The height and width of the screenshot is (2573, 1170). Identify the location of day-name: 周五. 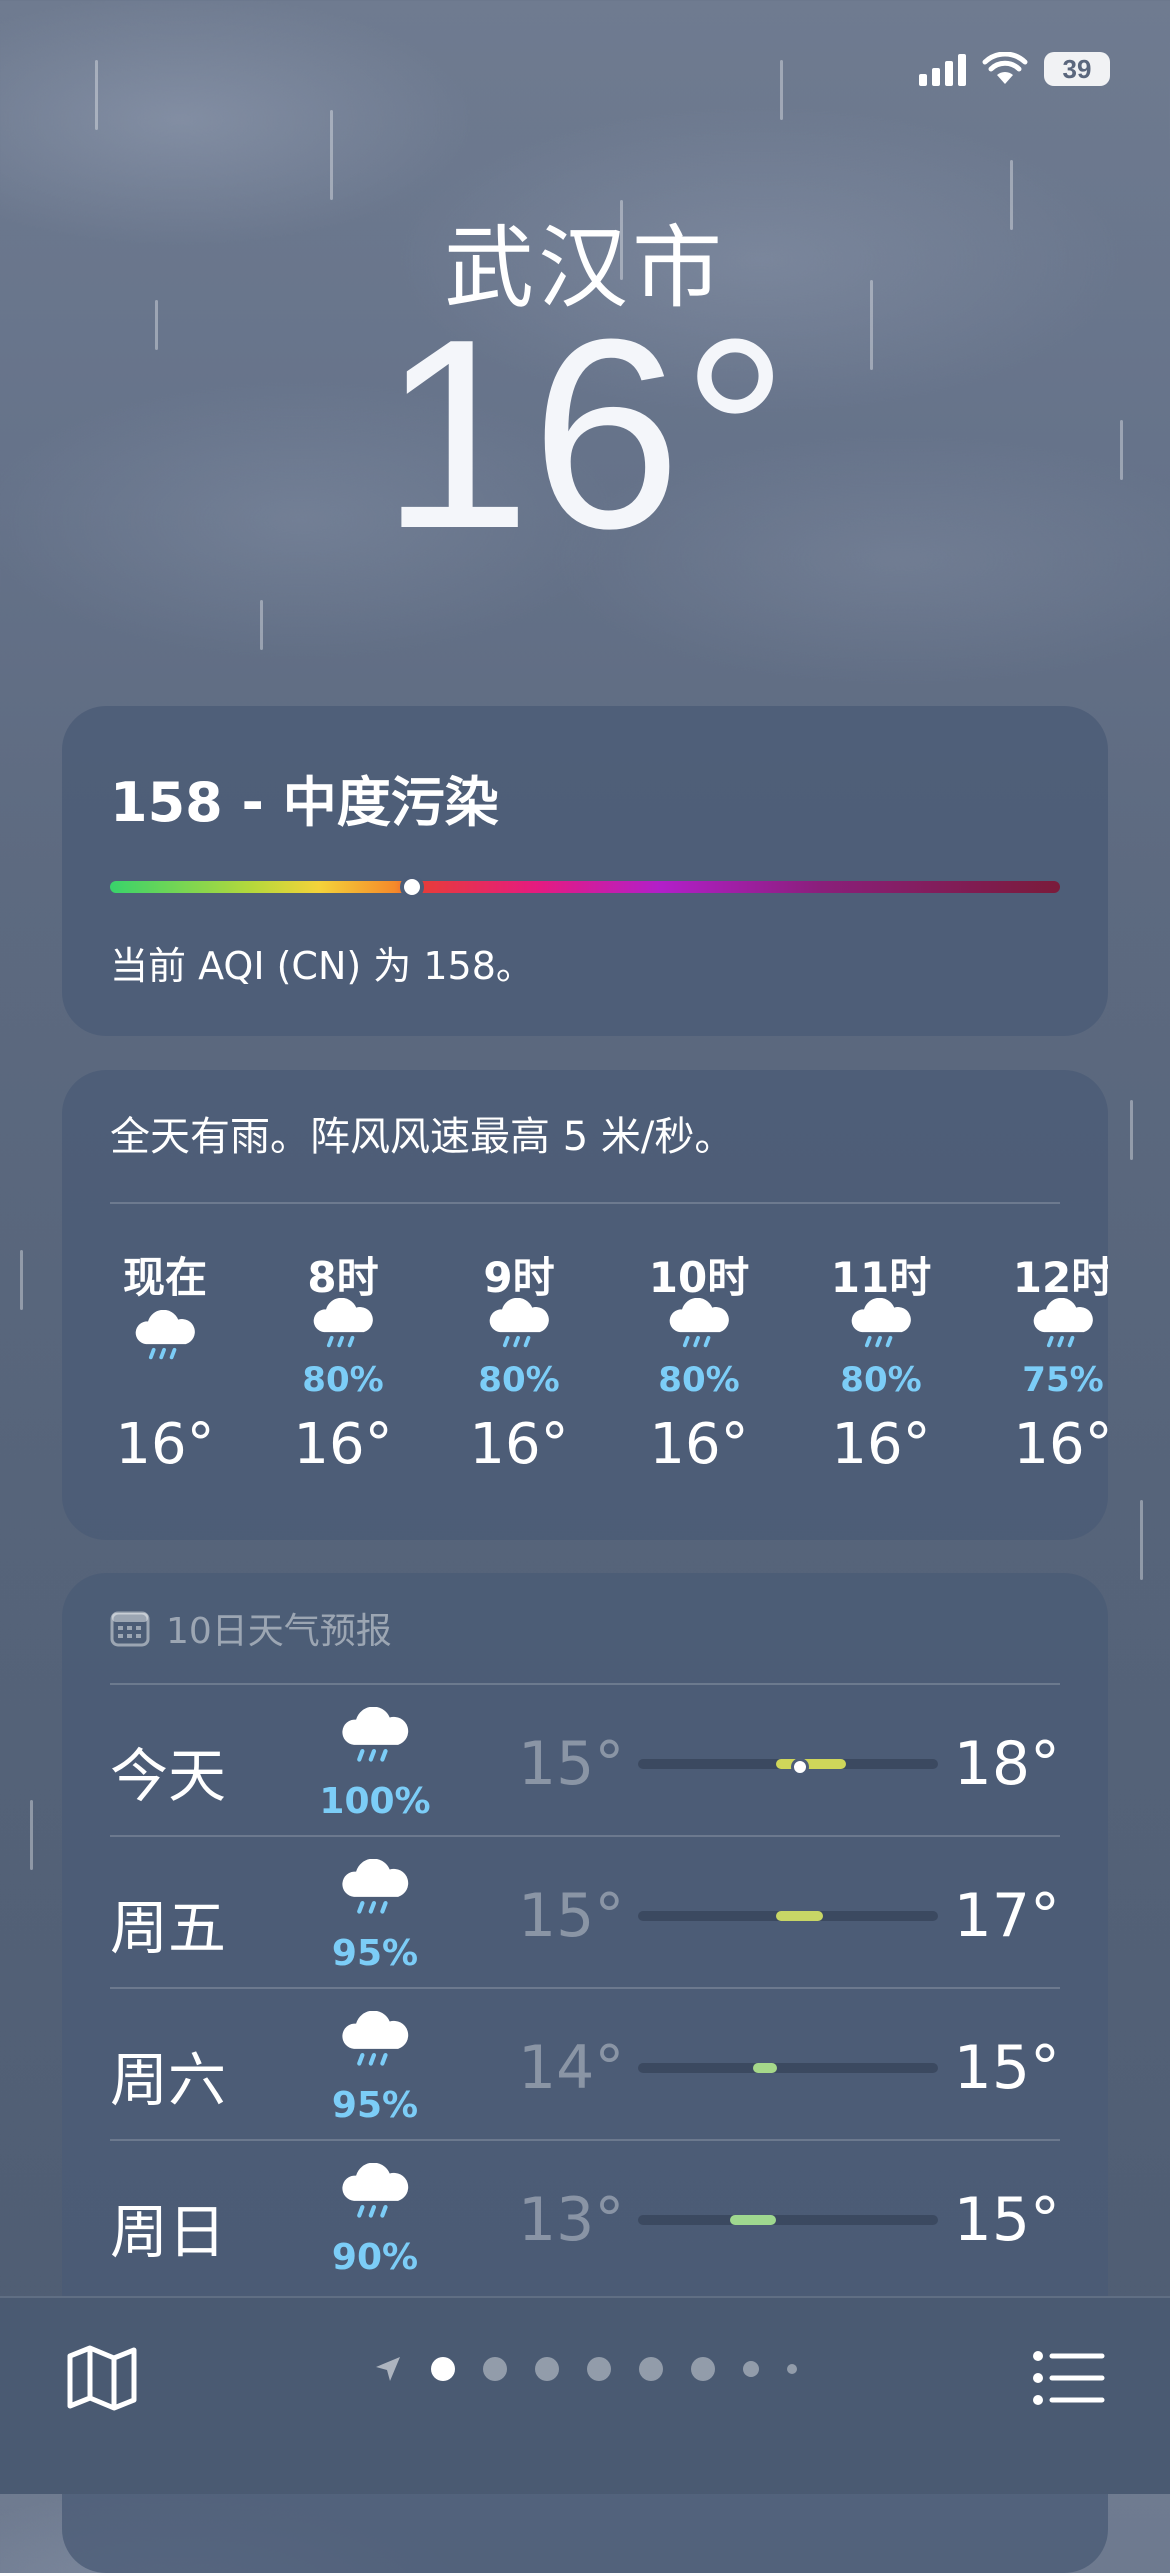
(168, 1928).